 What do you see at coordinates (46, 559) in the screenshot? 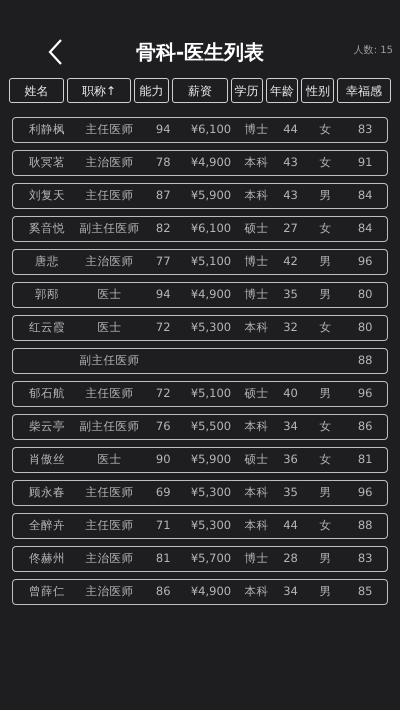
I see `table-cell-text: 佟赫州` at bounding box center [46, 559].